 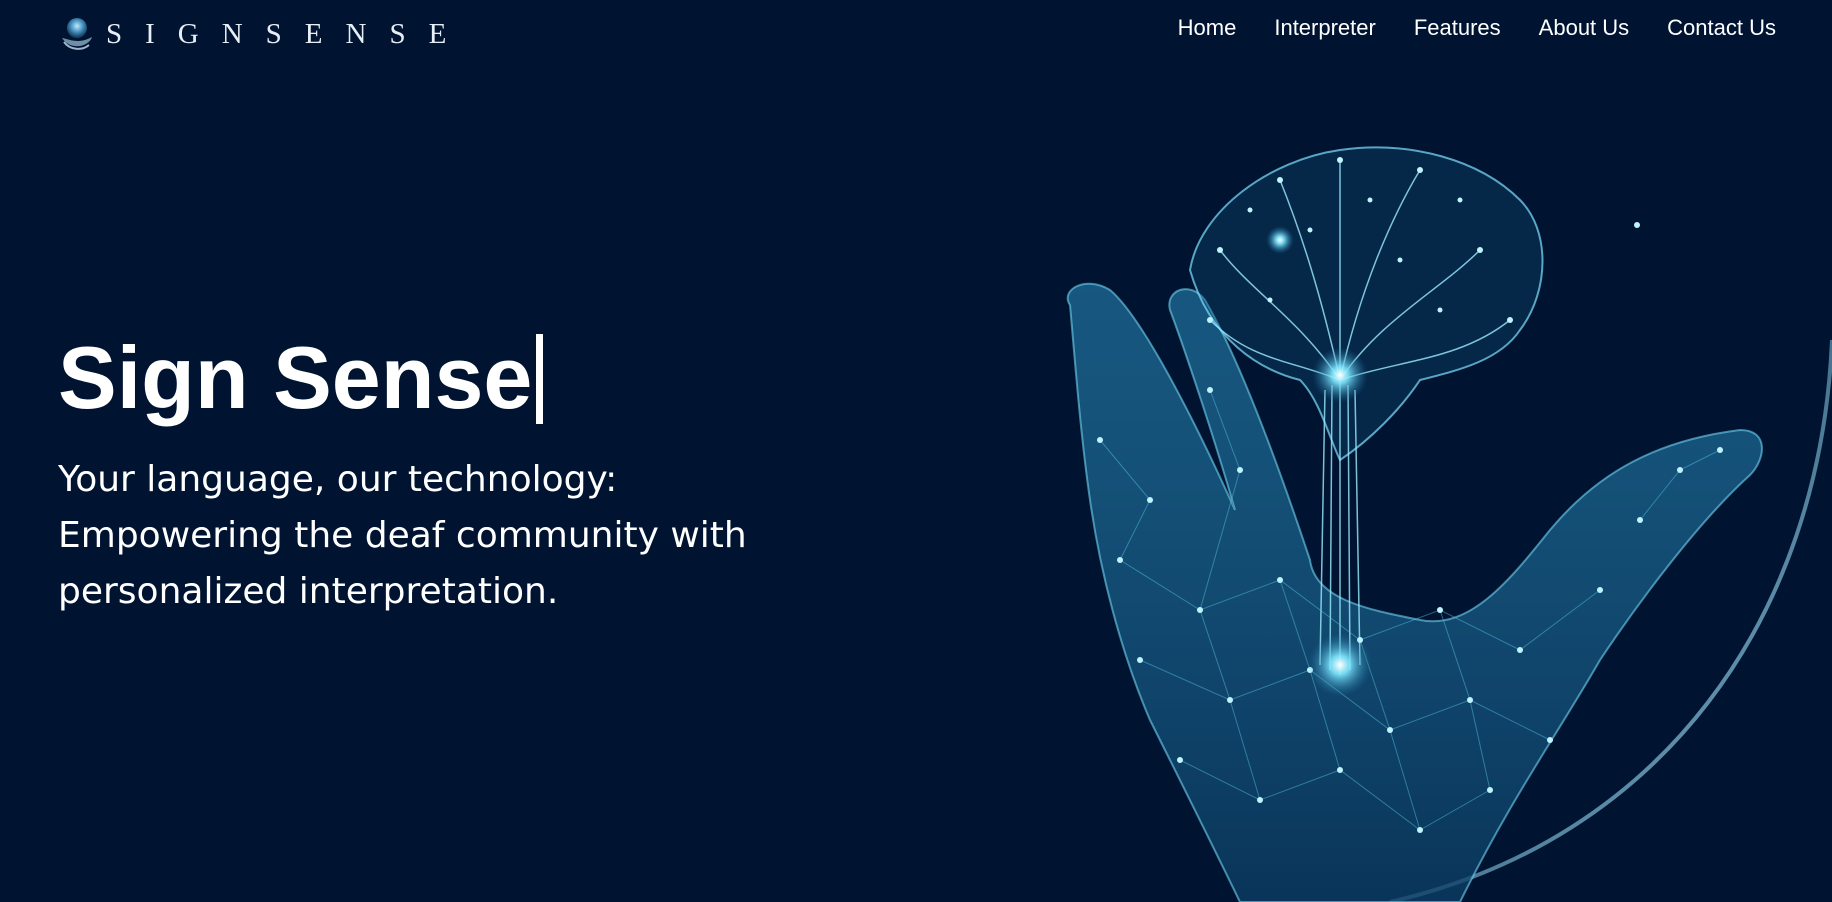 What do you see at coordinates (288, 33) in the screenshot?
I see `brand-name: SIGNSENSE` at bounding box center [288, 33].